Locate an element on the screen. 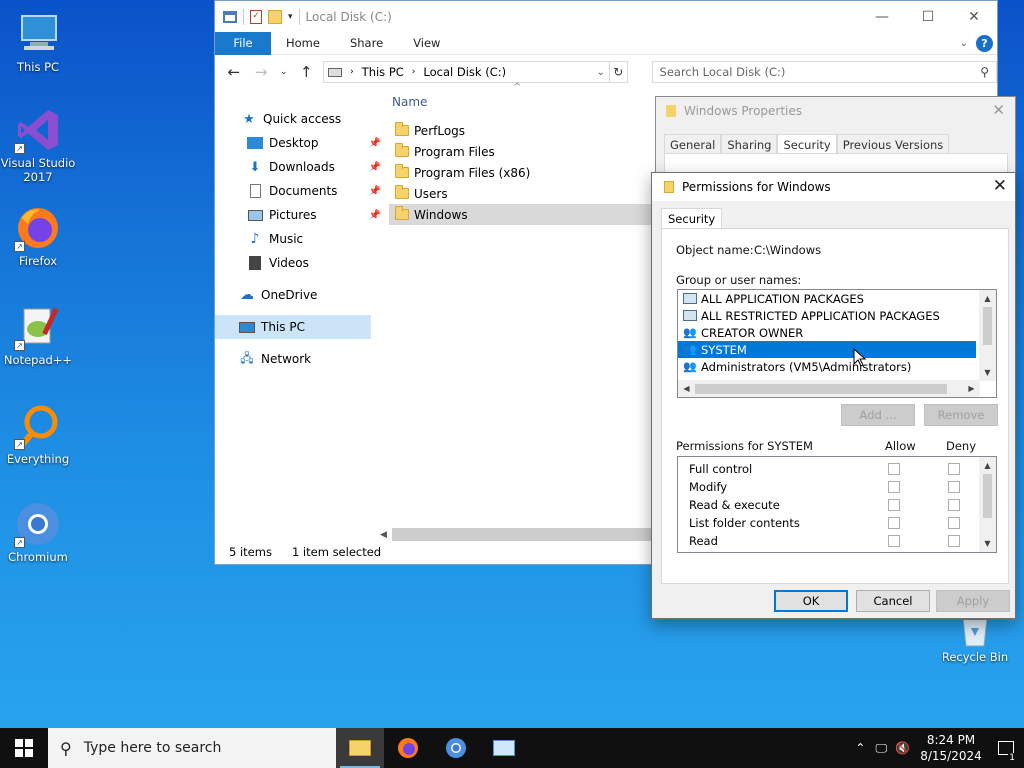  network-status-icon: 🖵 is located at coordinates (881, 748).